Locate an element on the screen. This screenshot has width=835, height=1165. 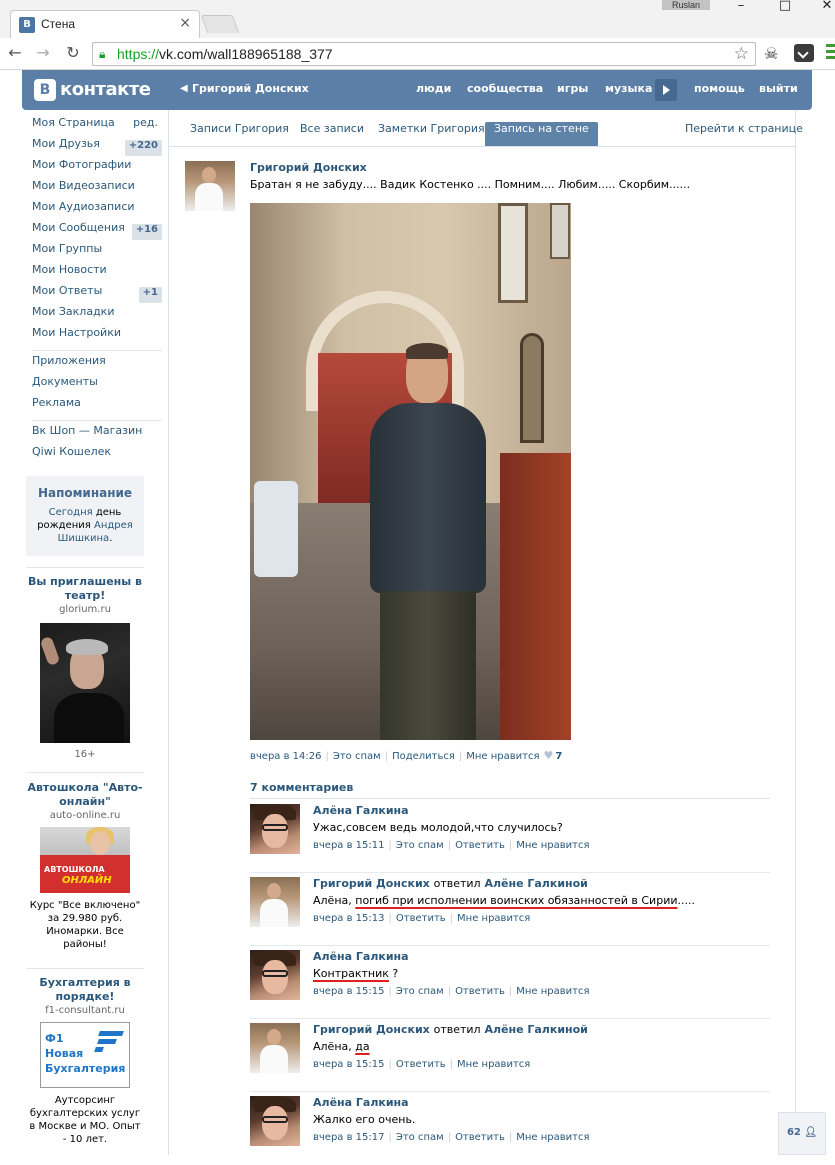
sidebar-item-videos: Мои Видеозаписи is located at coordinates (97, 189).